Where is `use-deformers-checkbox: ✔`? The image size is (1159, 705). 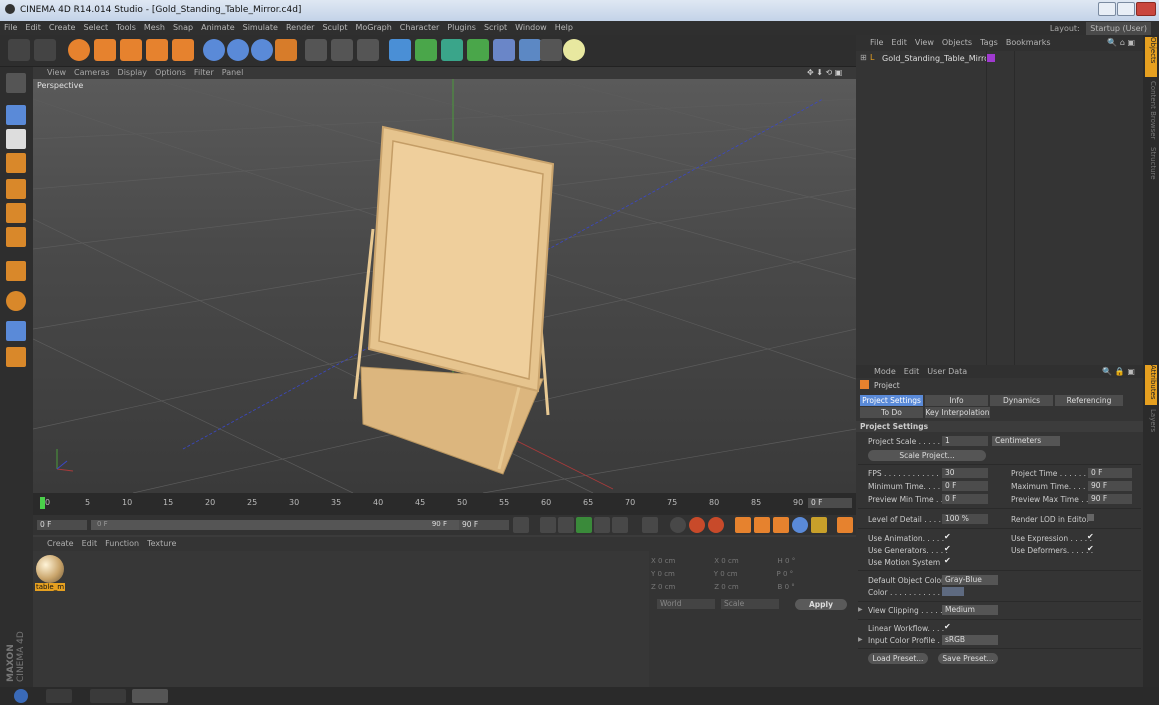 use-deformers-checkbox: ✔ is located at coordinates (1090, 548).